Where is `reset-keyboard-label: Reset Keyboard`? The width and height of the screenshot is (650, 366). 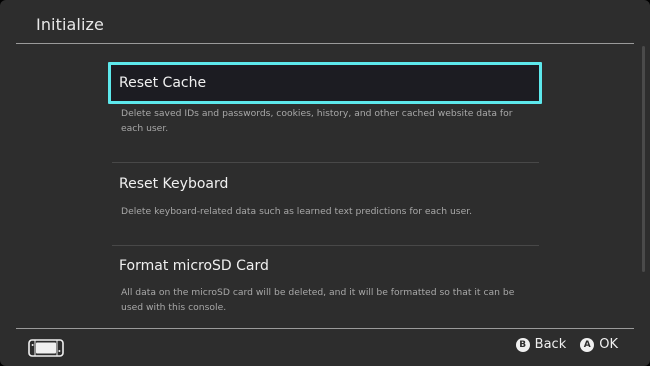 reset-keyboard-label: Reset Keyboard is located at coordinates (174, 184).